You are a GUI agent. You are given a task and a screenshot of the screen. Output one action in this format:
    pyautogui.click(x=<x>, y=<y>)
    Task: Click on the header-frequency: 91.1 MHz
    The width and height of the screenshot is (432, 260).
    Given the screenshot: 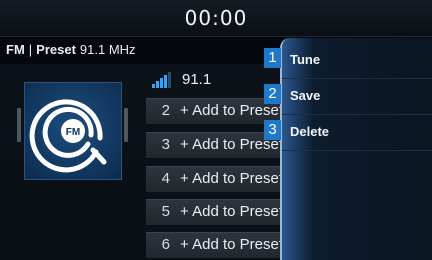 What is the action you would take?
    pyautogui.click(x=107, y=49)
    